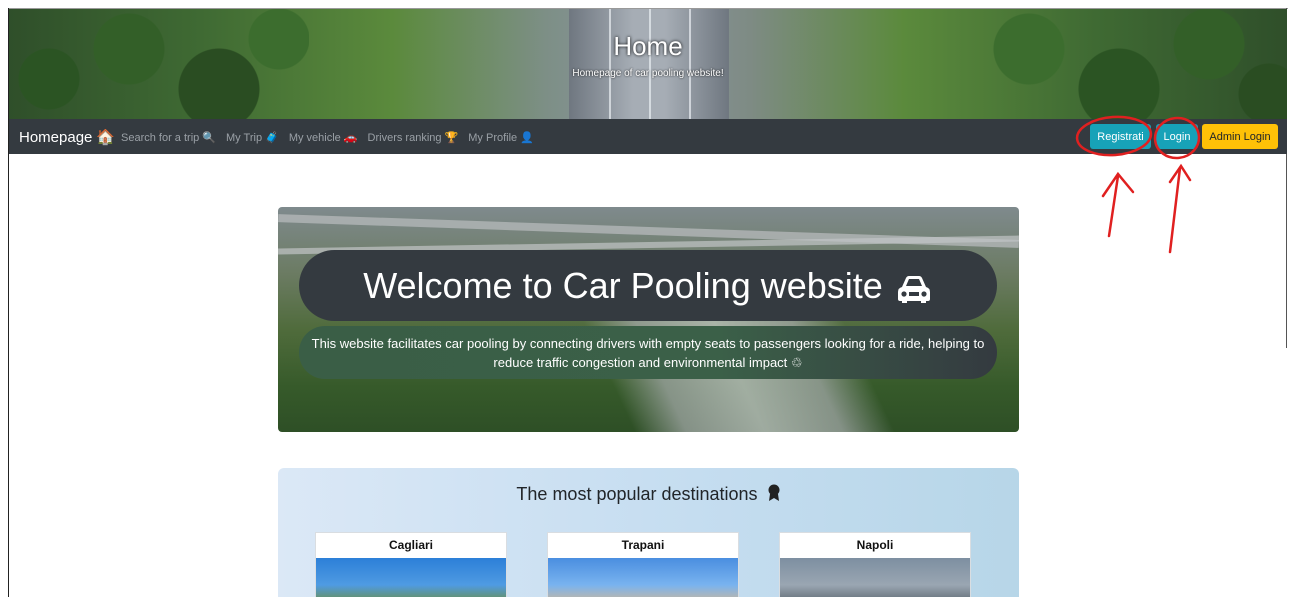 The height and width of the screenshot is (597, 1290). I want to click on register-button: Registrati, so click(1120, 136).